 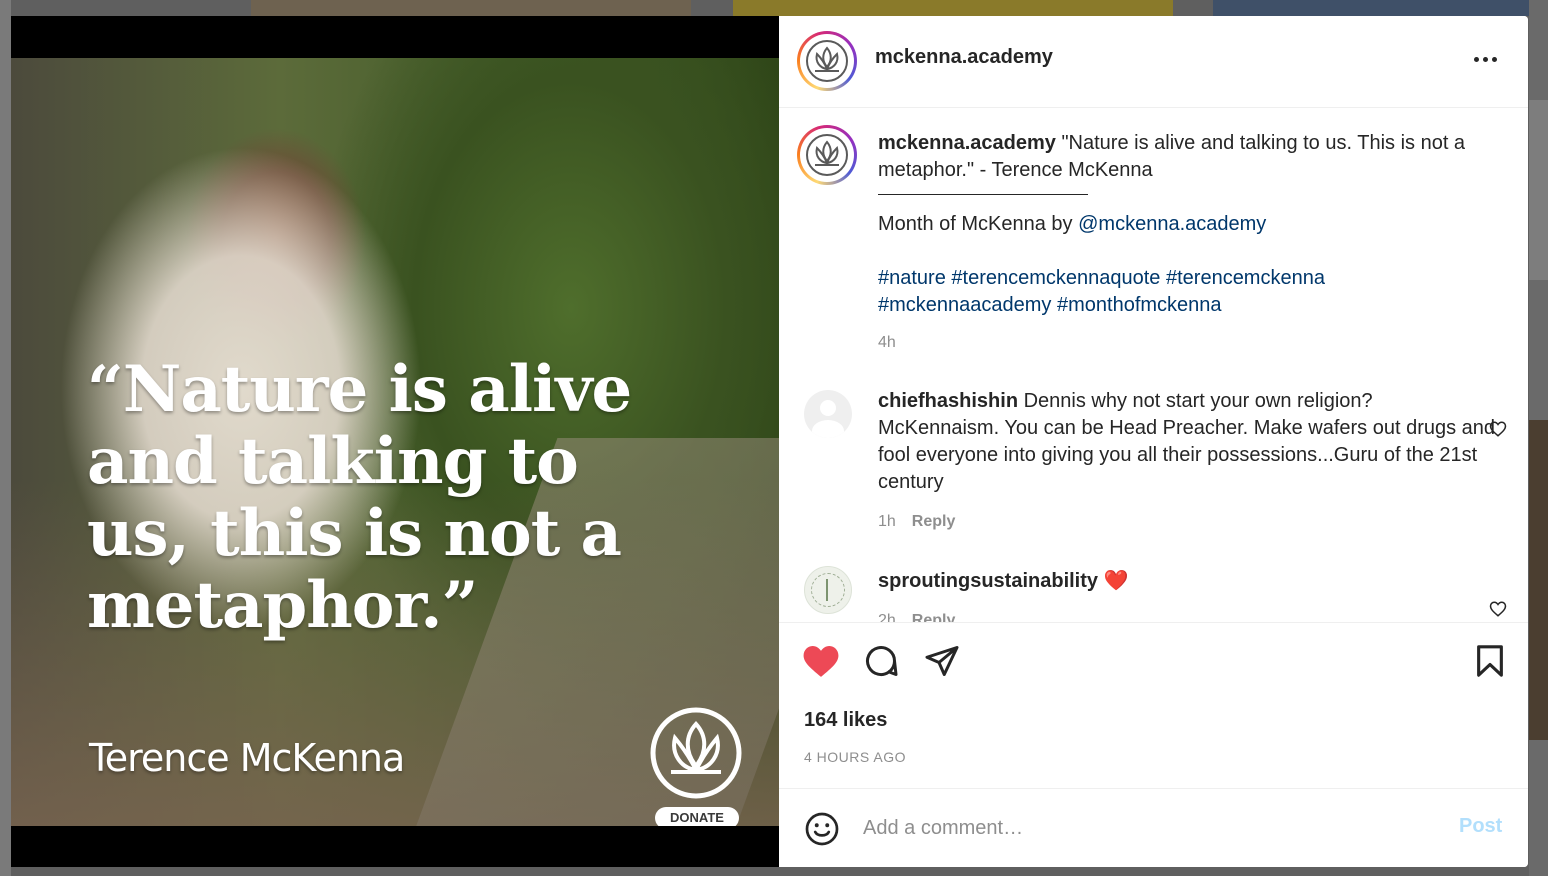 What do you see at coordinates (967, 143) in the screenshot?
I see `caption-username: mckenna.academy` at bounding box center [967, 143].